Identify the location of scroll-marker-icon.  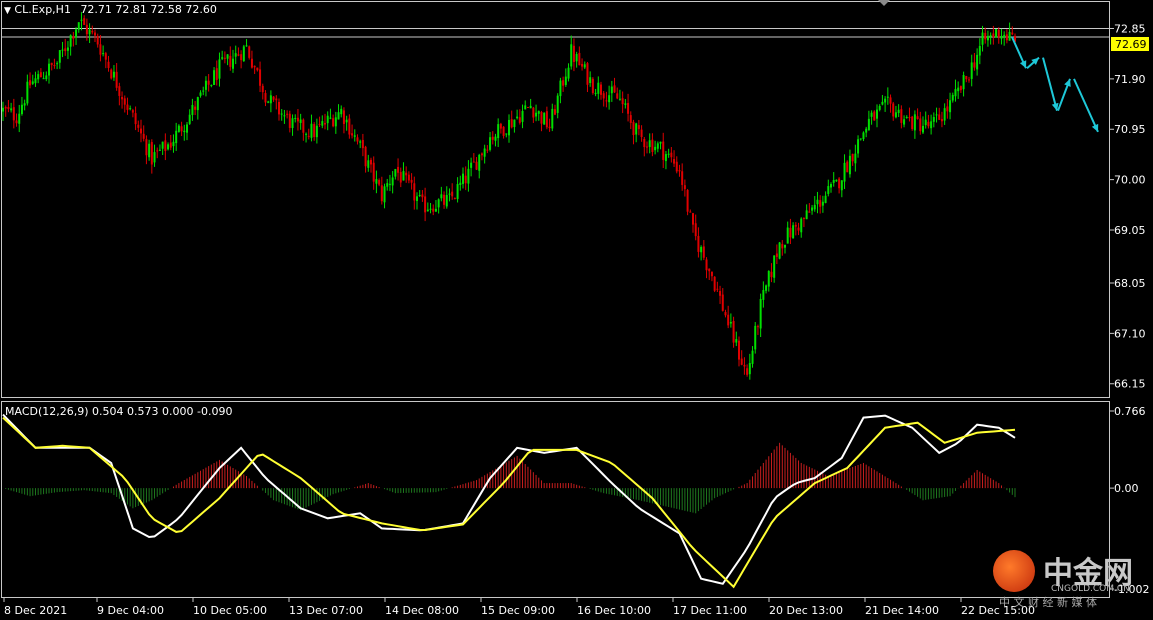
(884, 3).